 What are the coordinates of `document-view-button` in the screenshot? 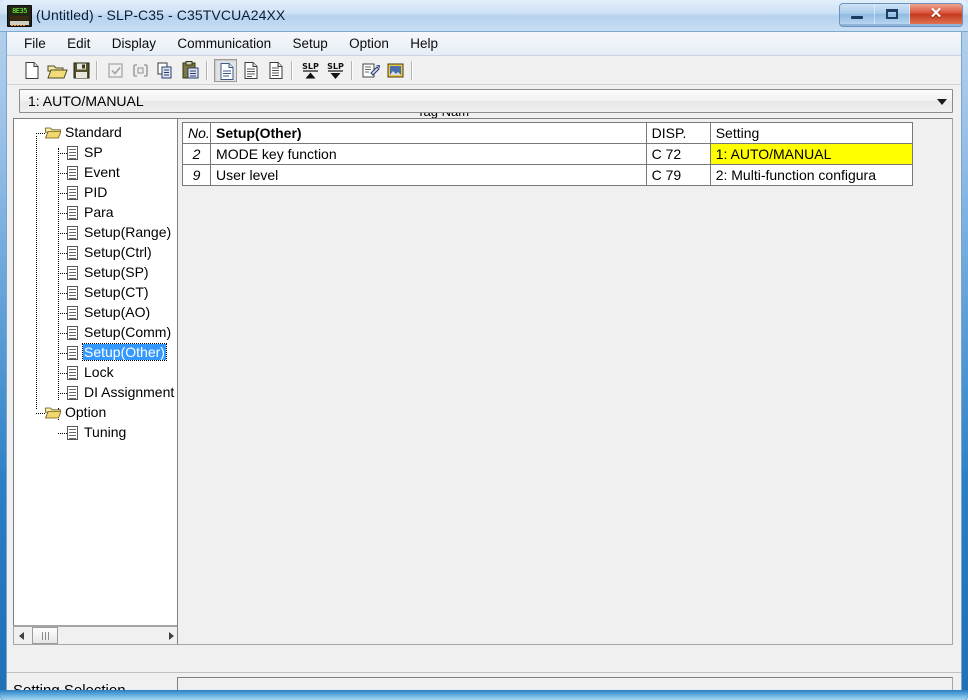 It's located at (275, 70).